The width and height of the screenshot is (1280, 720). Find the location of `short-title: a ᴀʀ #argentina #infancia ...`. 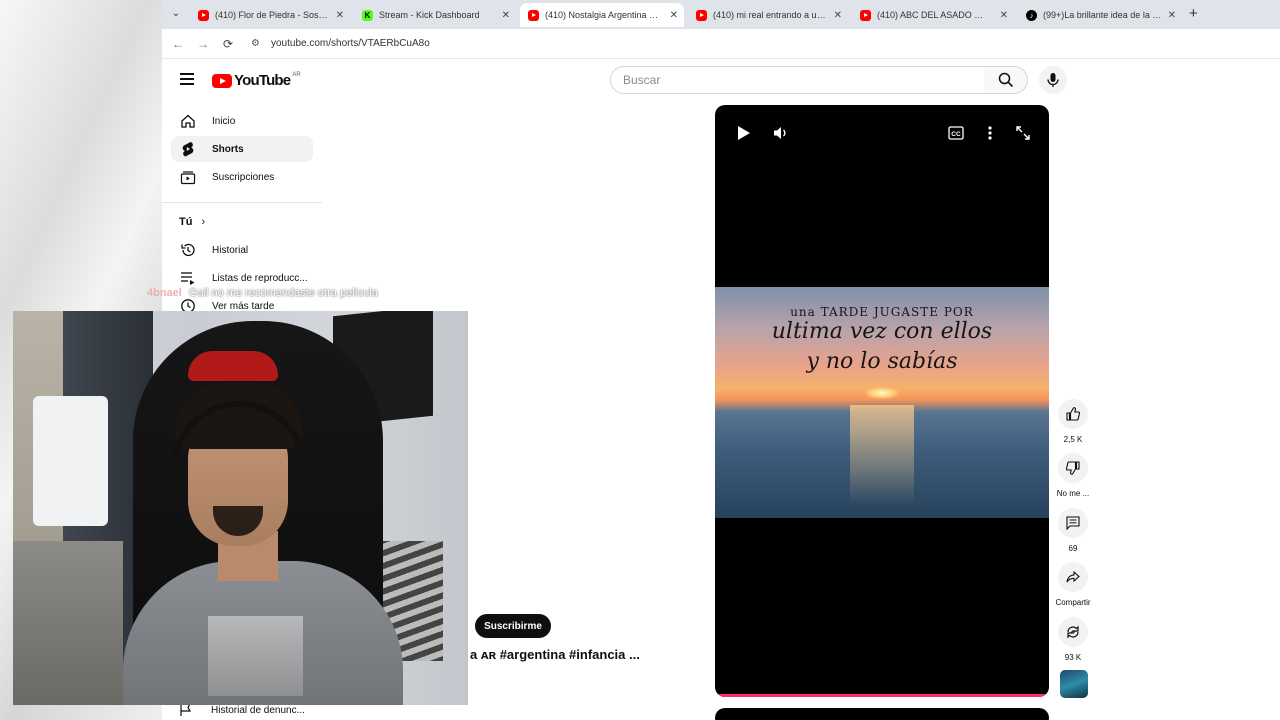

short-title: a ᴀʀ #argentina #infancia ... is located at coordinates (555, 654).